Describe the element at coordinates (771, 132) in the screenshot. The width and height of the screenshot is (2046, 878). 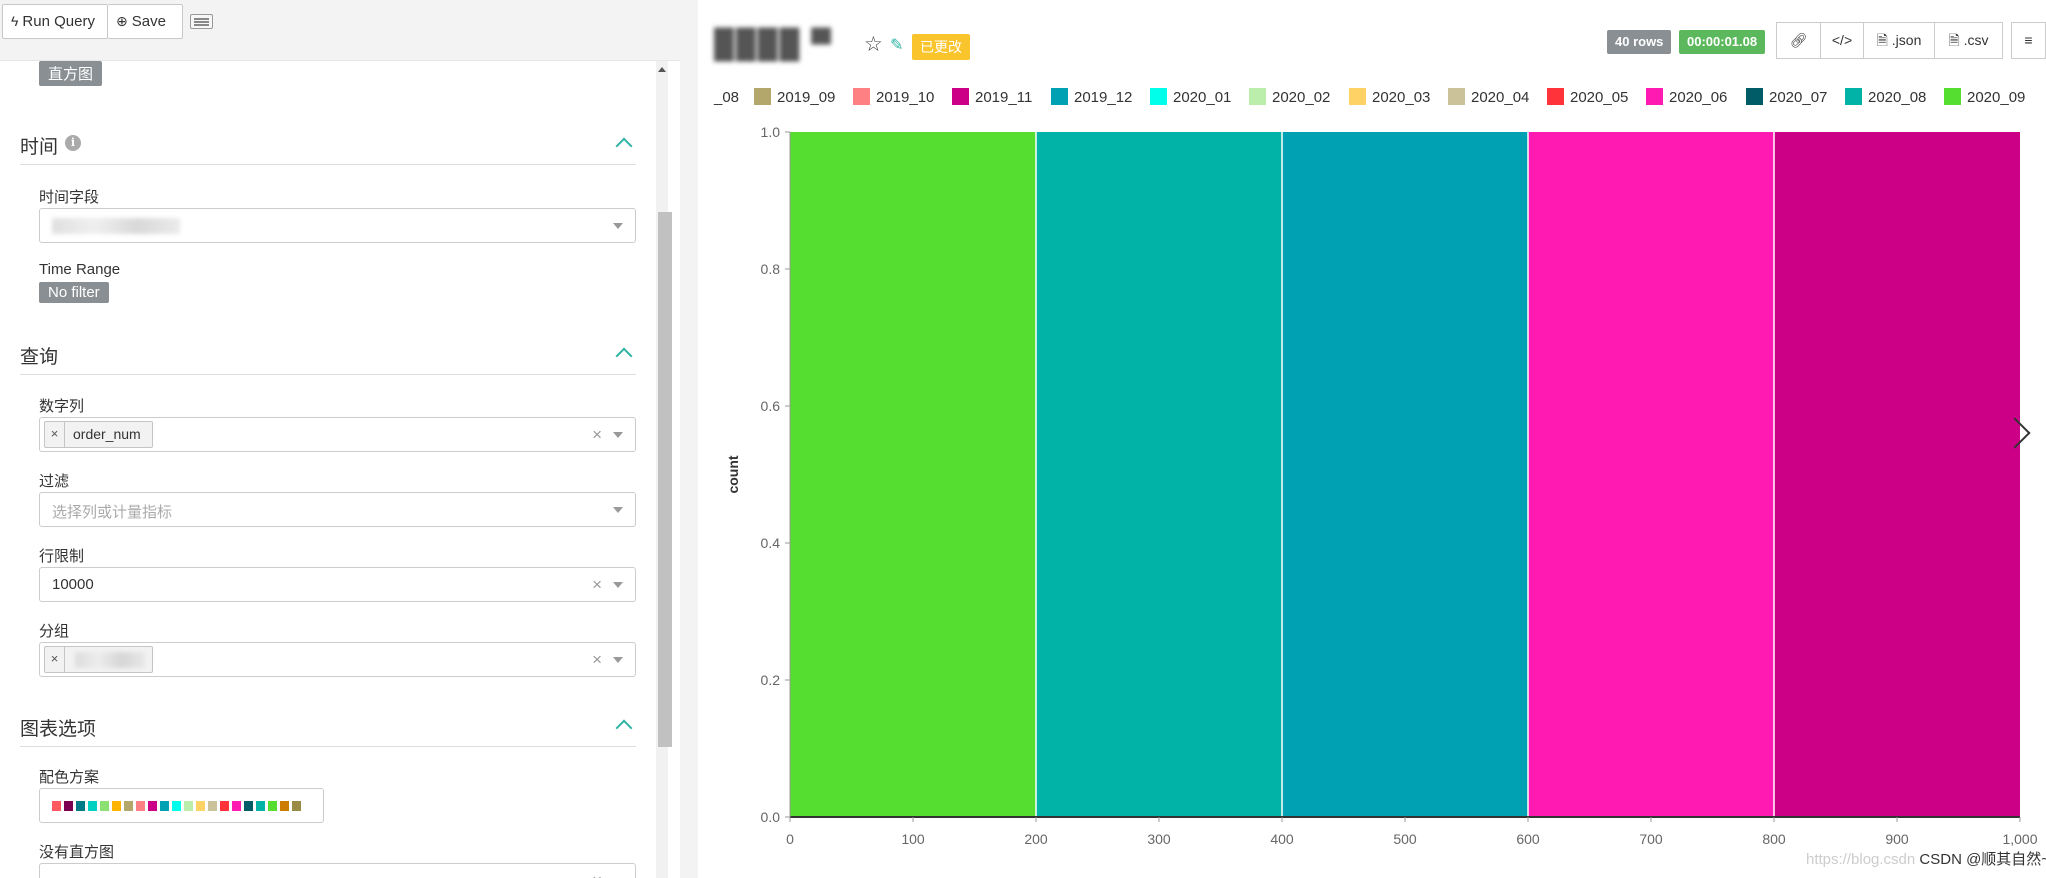
I see `y-tick-label: 1.0` at that location.